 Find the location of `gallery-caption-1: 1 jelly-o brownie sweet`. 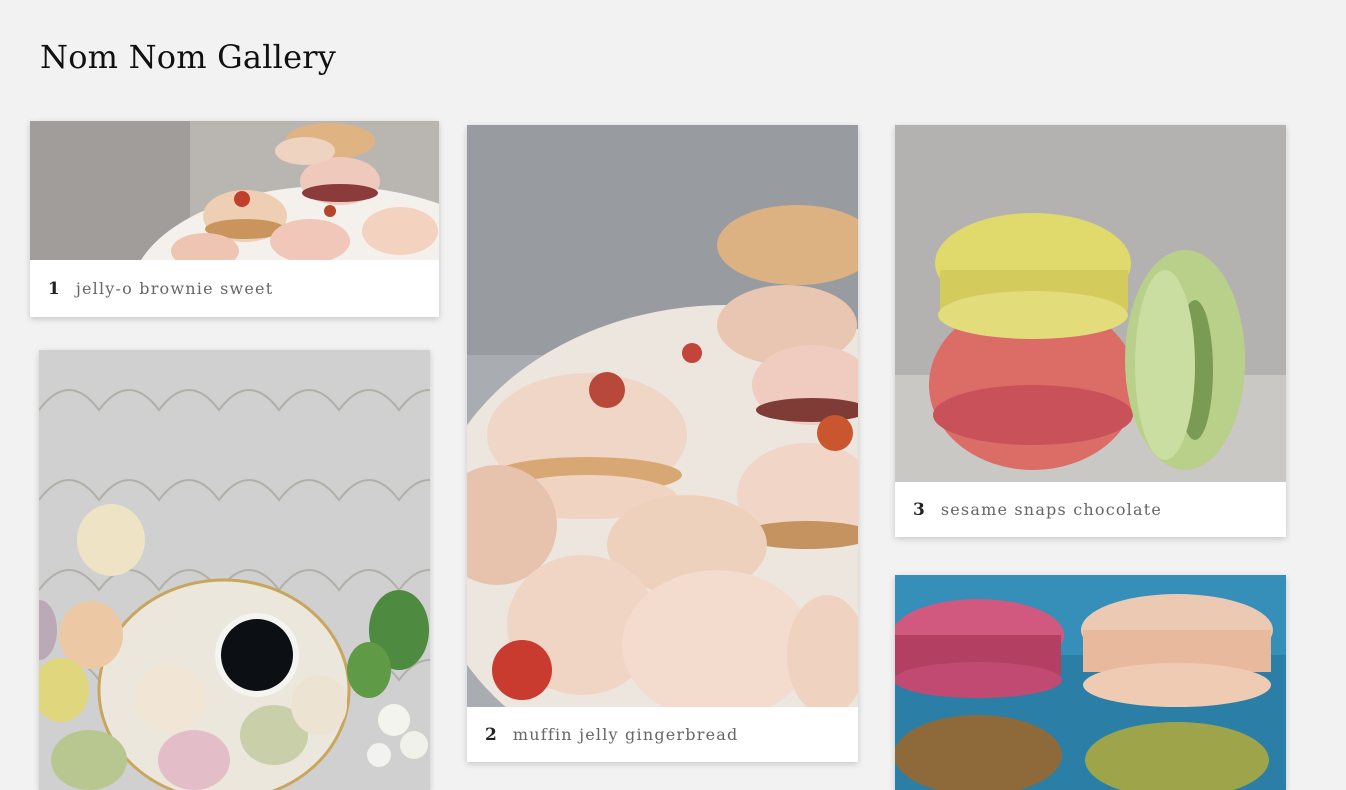

gallery-caption-1: 1 jelly-o brownie sweet is located at coordinates (234, 288).